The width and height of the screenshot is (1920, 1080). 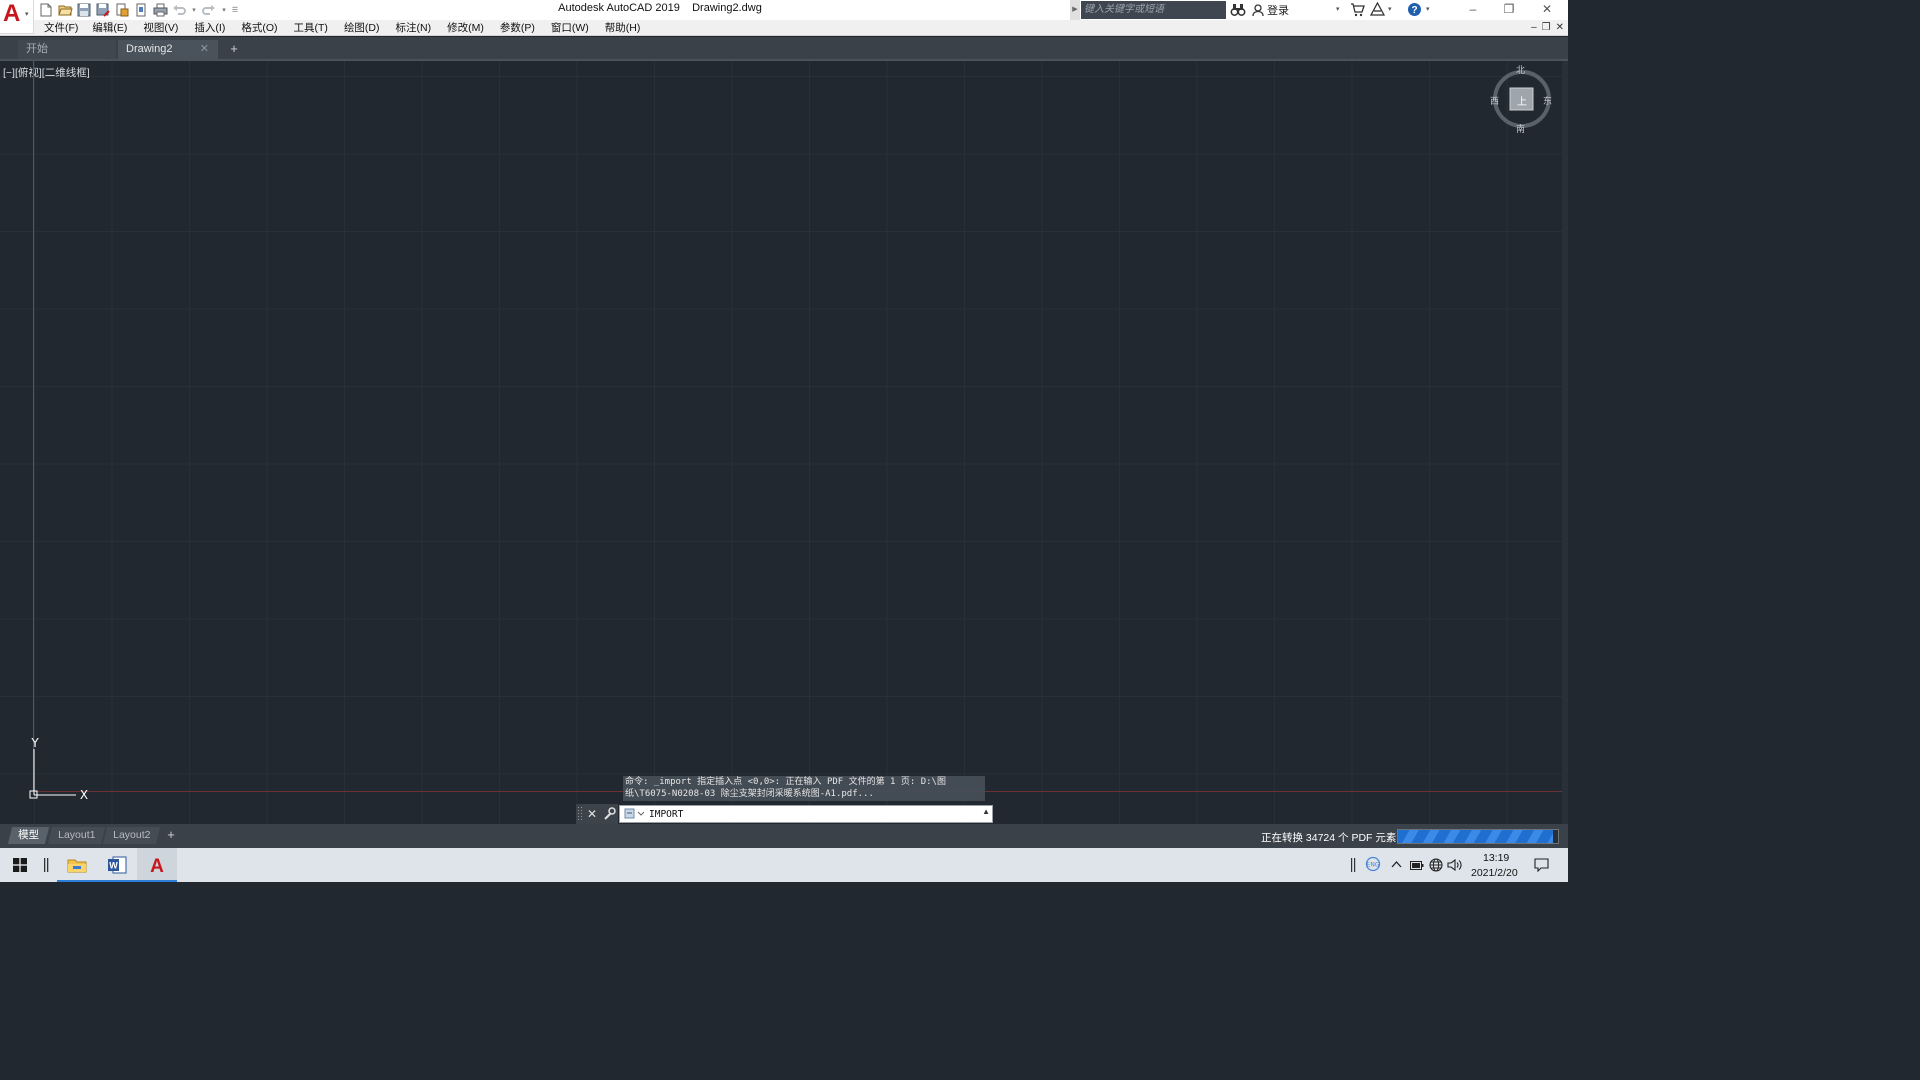 What do you see at coordinates (1238, 10) in the screenshot?
I see `binoculars-icon` at bounding box center [1238, 10].